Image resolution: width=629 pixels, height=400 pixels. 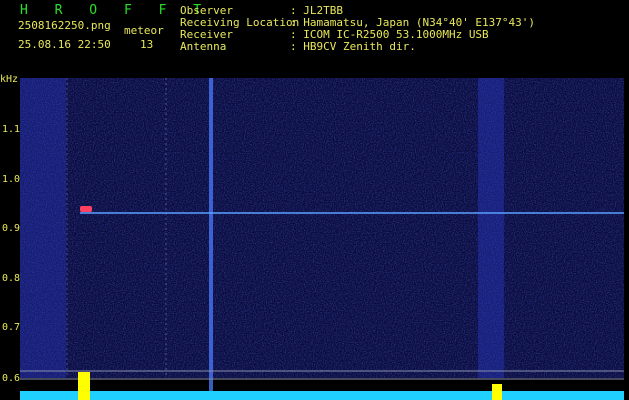 What do you see at coordinates (9, 79) in the screenshot?
I see `y-axis-unit: kHz` at bounding box center [9, 79].